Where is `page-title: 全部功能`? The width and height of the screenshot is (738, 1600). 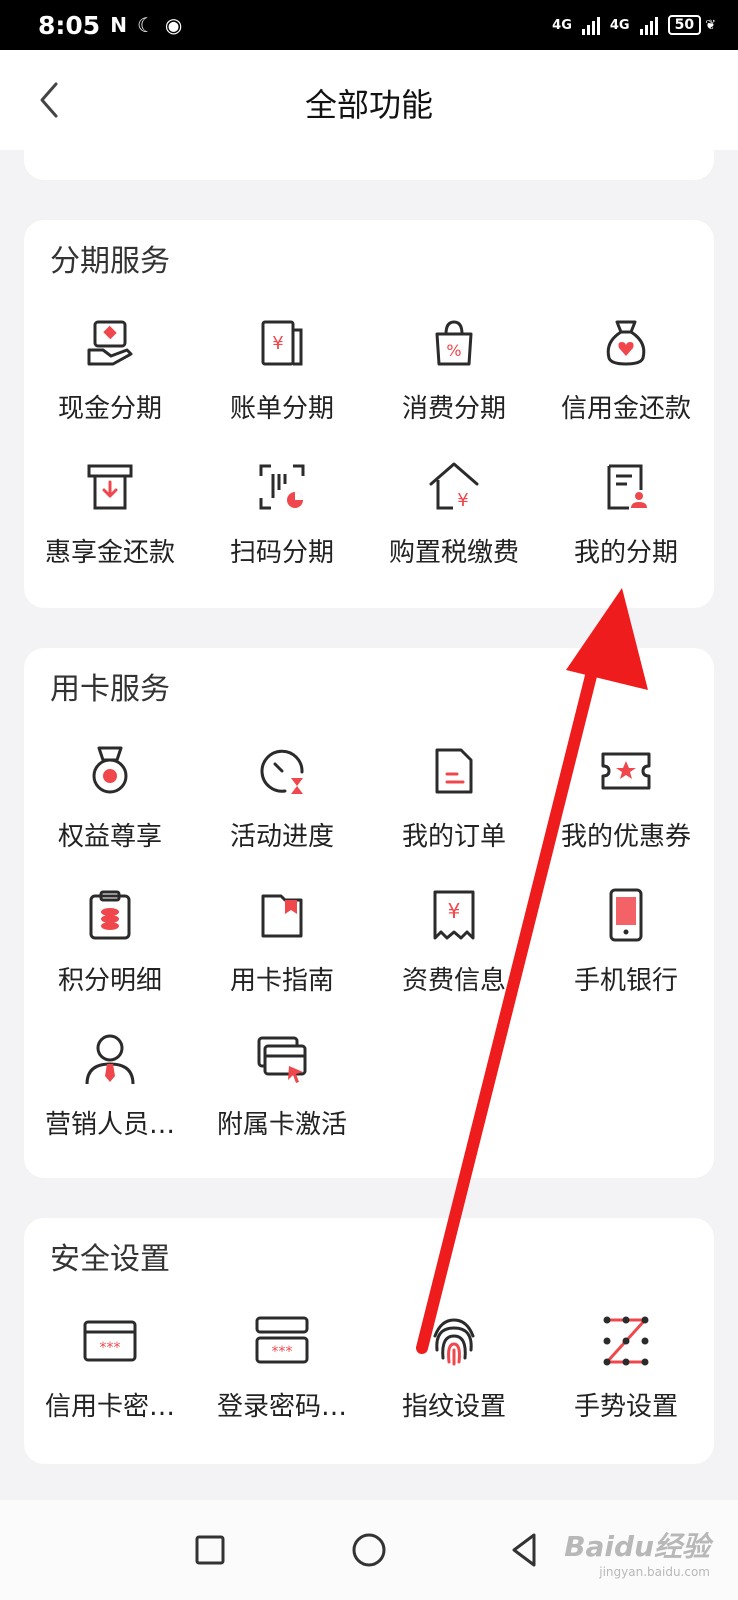 page-title: 全部功能 is located at coordinates (368, 105).